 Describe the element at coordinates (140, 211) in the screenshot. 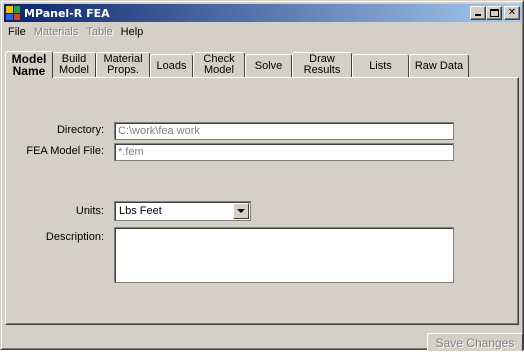

I see `units-value: Lbs Feet` at that location.